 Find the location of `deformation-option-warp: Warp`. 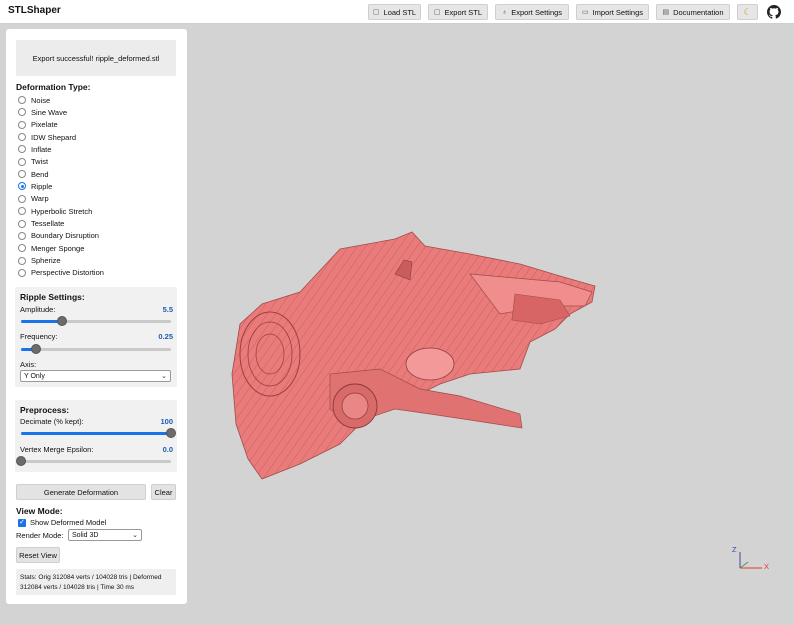

deformation-option-warp: Warp is located at coordinates (33, 199).